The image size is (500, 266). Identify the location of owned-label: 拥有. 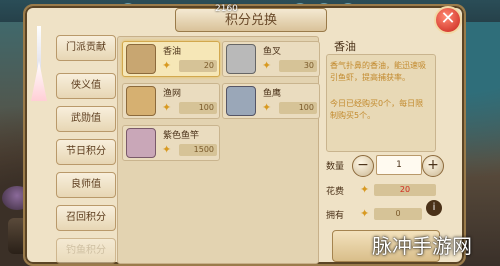
(335, 216).